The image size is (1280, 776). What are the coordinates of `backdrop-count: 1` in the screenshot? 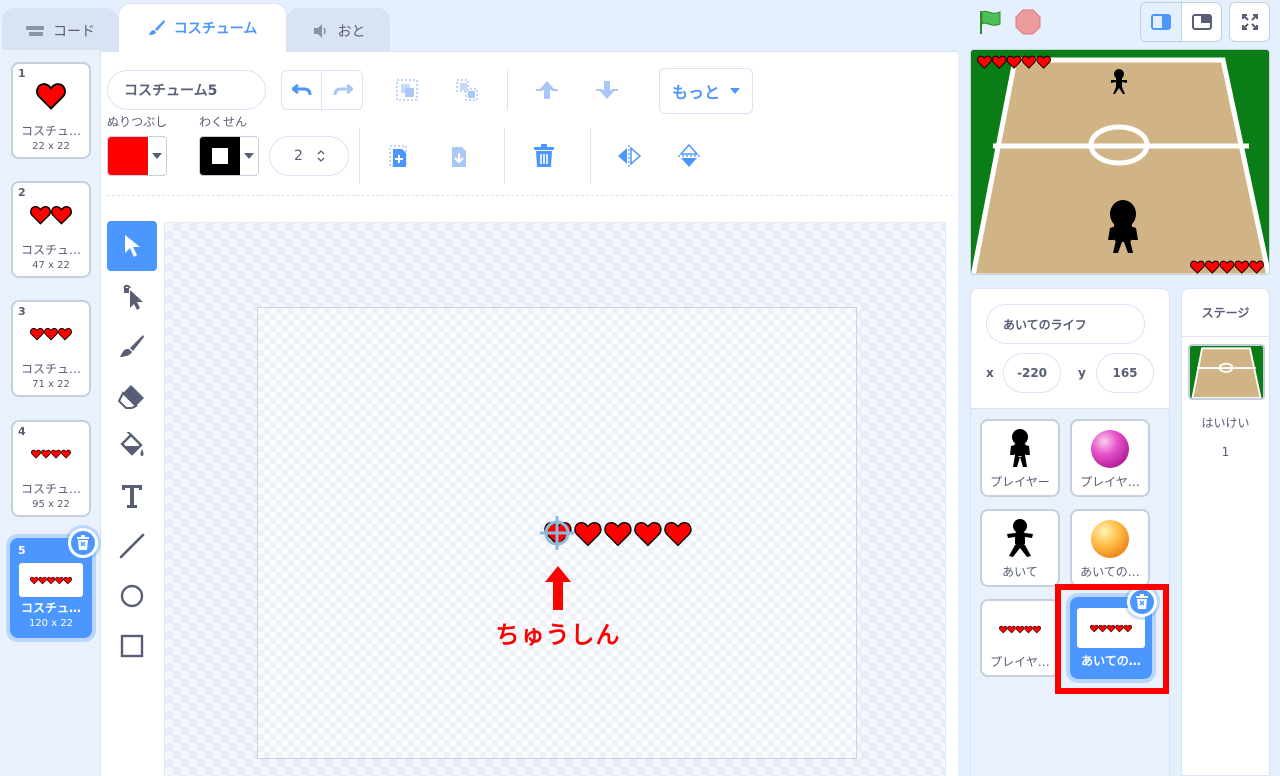 It's located at (1225, 452).